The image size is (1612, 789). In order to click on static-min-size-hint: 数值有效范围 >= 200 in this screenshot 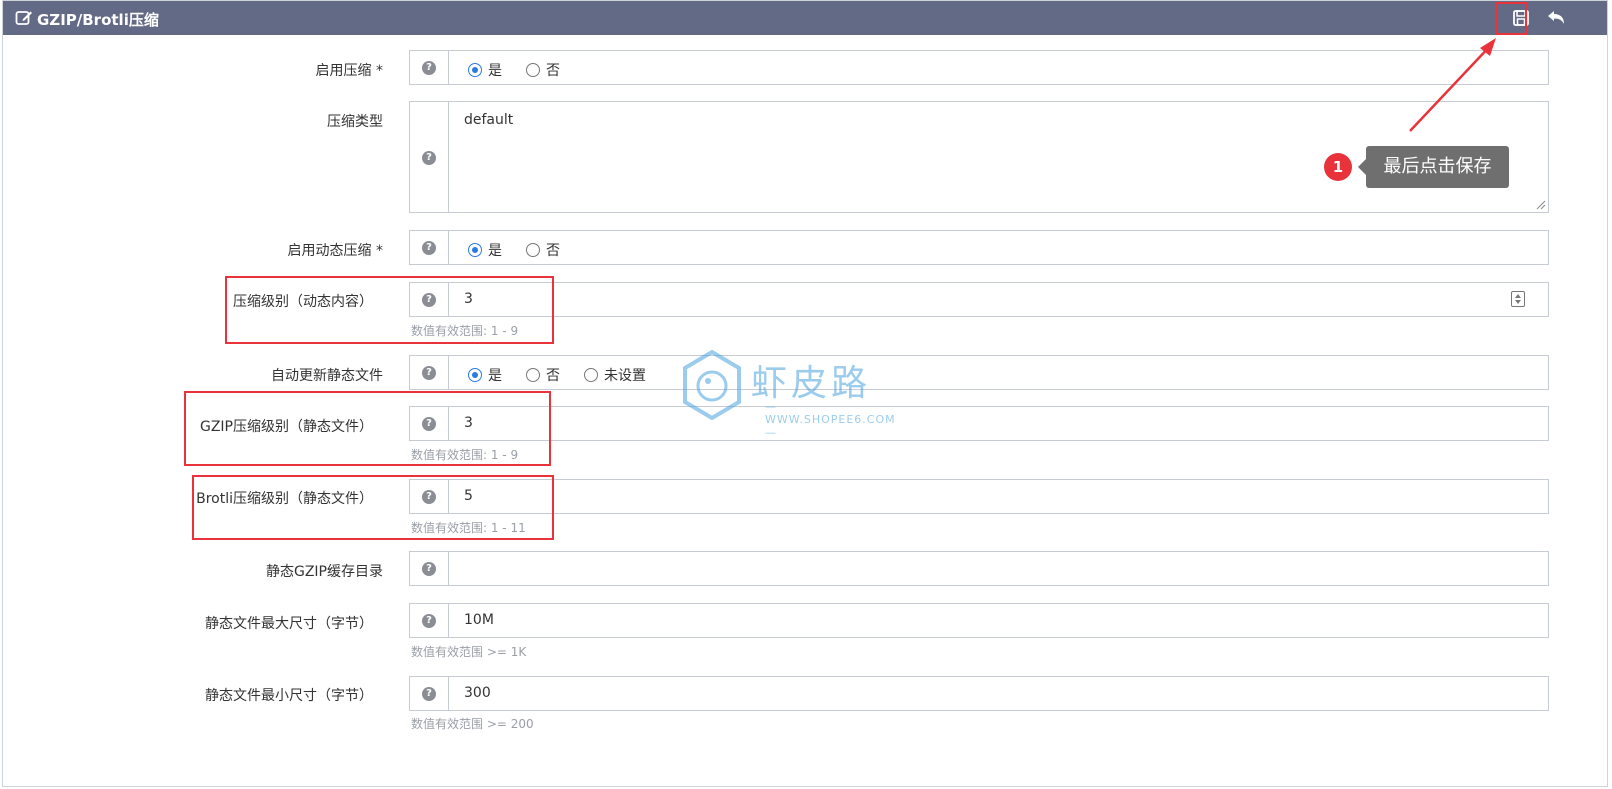, I will do `click(472, 724)`.